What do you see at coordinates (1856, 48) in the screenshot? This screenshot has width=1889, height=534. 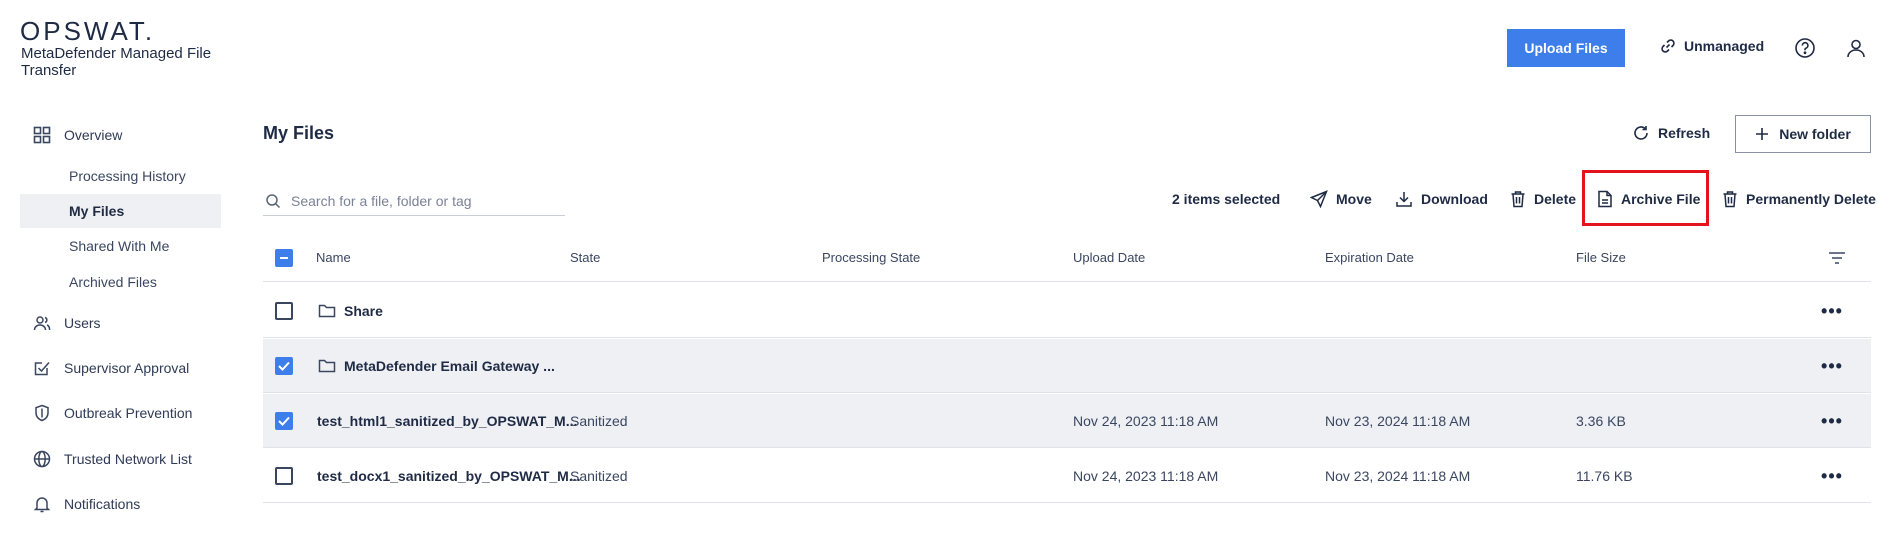 I see `user-profile-icon` at bounding box center [1856, 48].